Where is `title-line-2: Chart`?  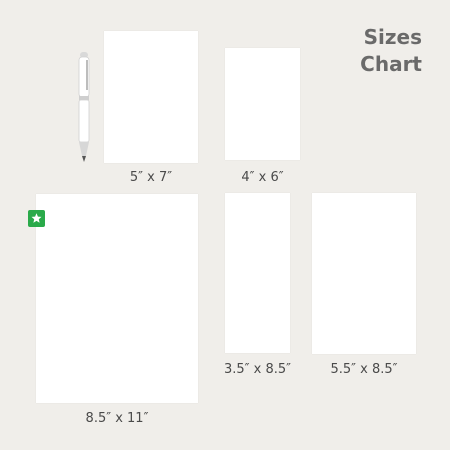 title-line-2: Chart is located at coordinates (391, 64).